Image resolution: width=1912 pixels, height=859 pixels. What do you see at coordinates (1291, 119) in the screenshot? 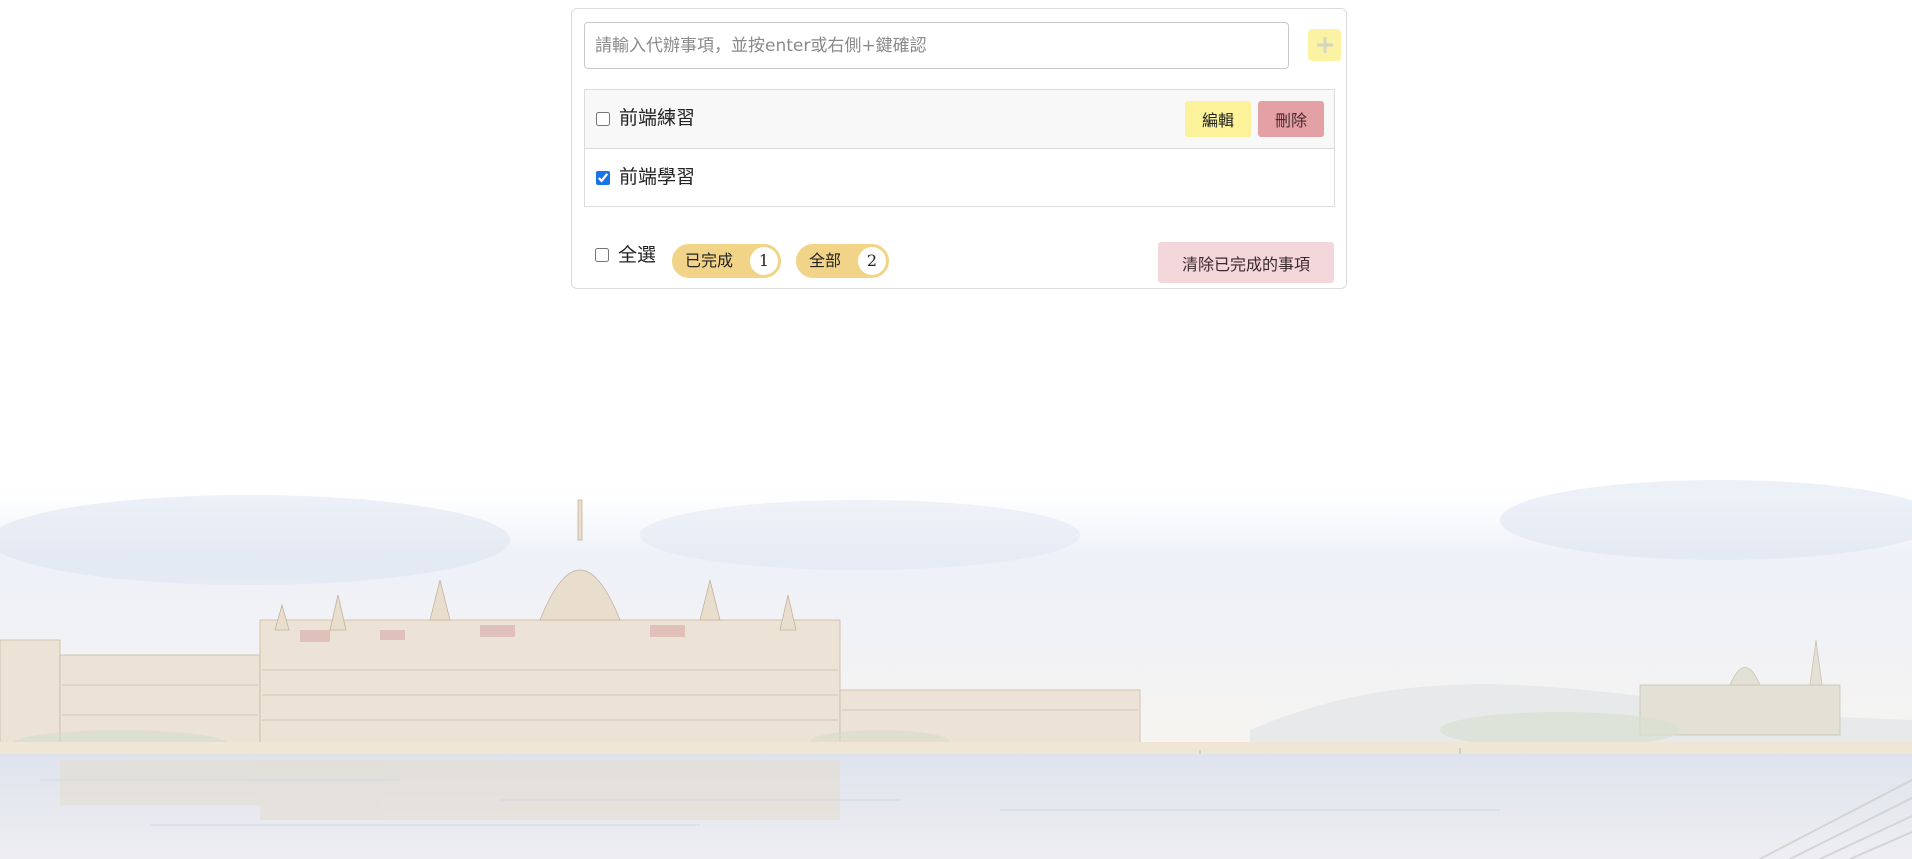
I see `delete-button: 刪除` at bounding box center [1291, 119].